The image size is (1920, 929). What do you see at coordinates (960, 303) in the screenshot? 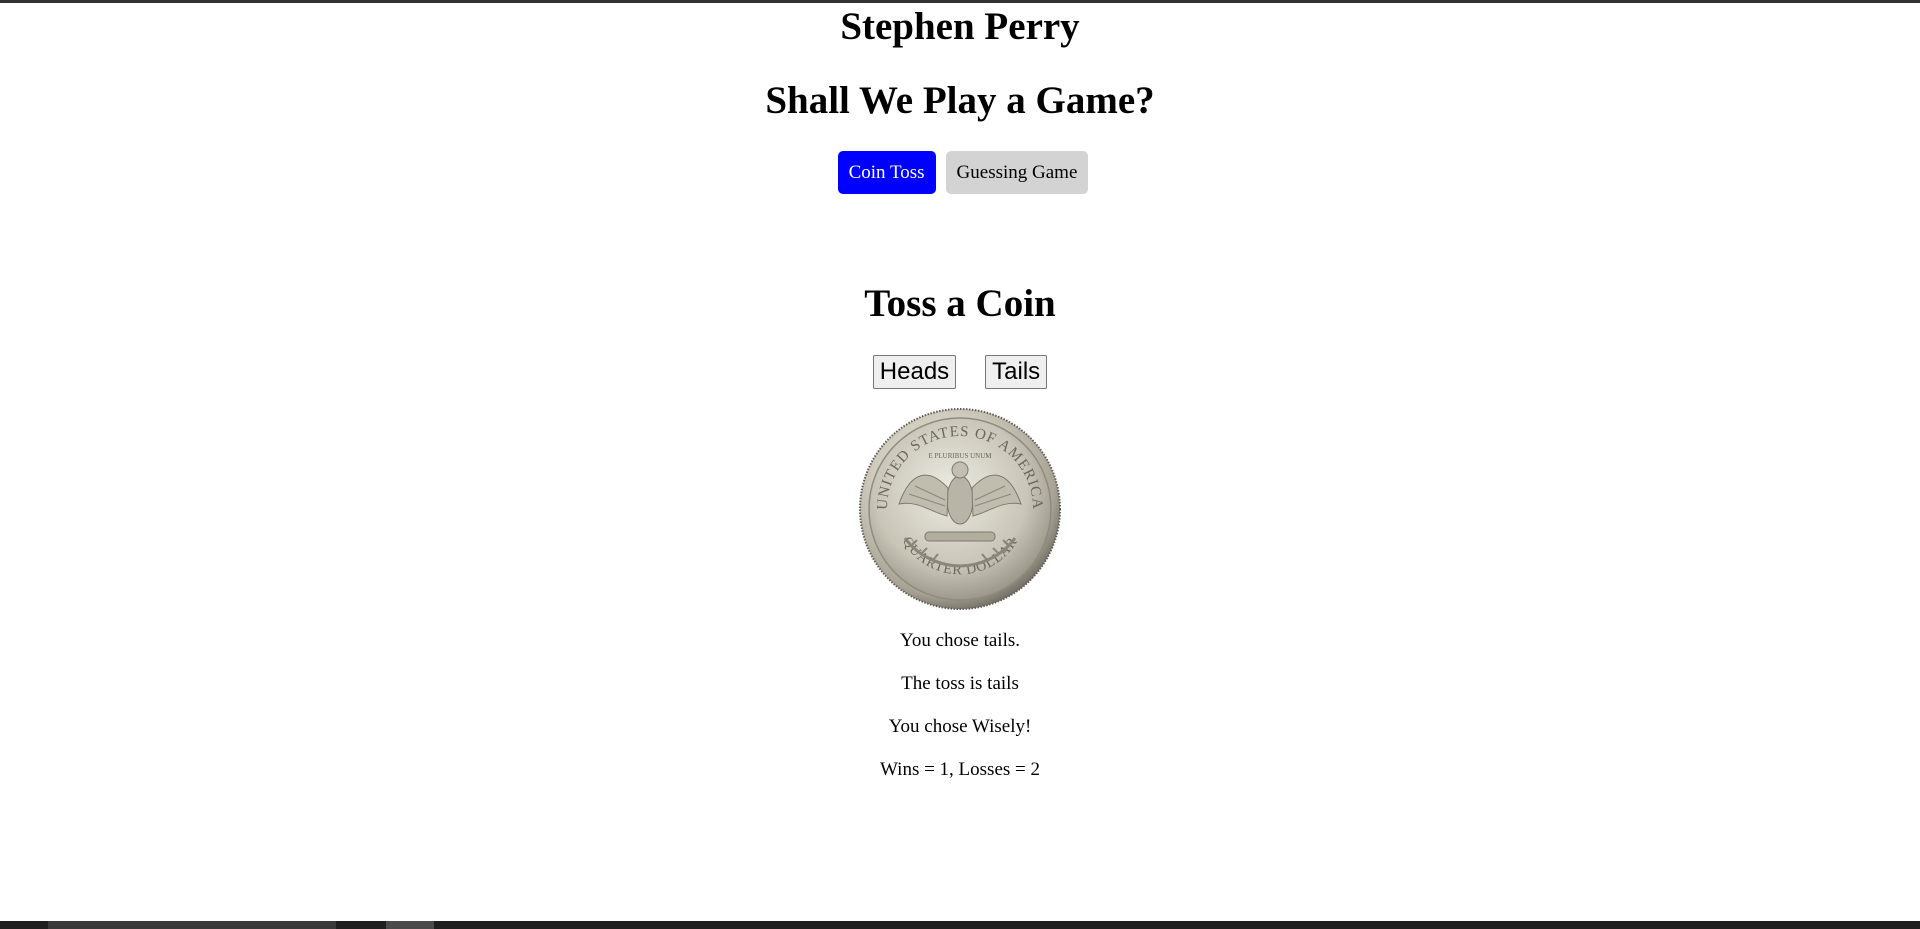
I see `game-title: Toss a Coin` at bounding box center [960, 303].